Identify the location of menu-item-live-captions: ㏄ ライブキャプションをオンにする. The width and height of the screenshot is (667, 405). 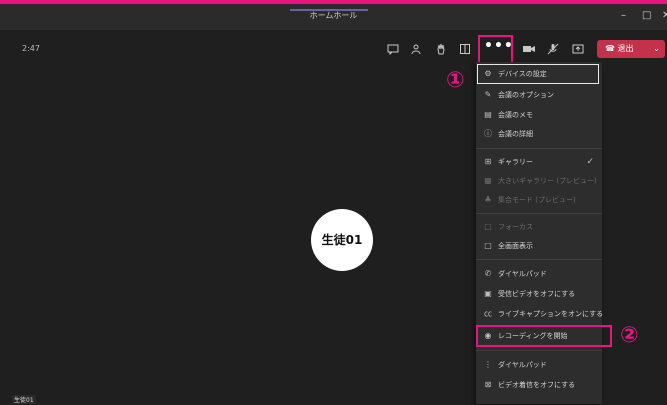
(539, 314).